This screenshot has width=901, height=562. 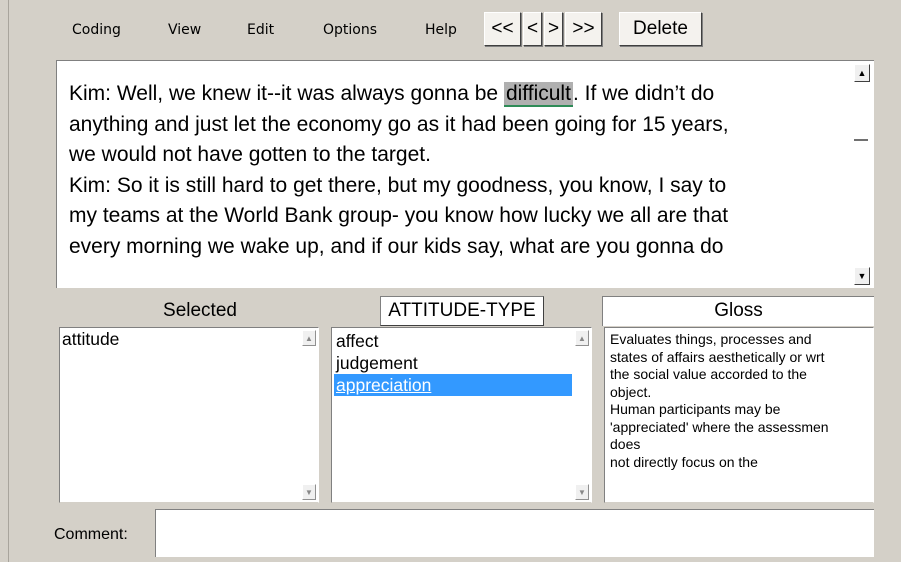 I want to click on gloss-line: the social value accorded to the, so click(x=708, y=374).